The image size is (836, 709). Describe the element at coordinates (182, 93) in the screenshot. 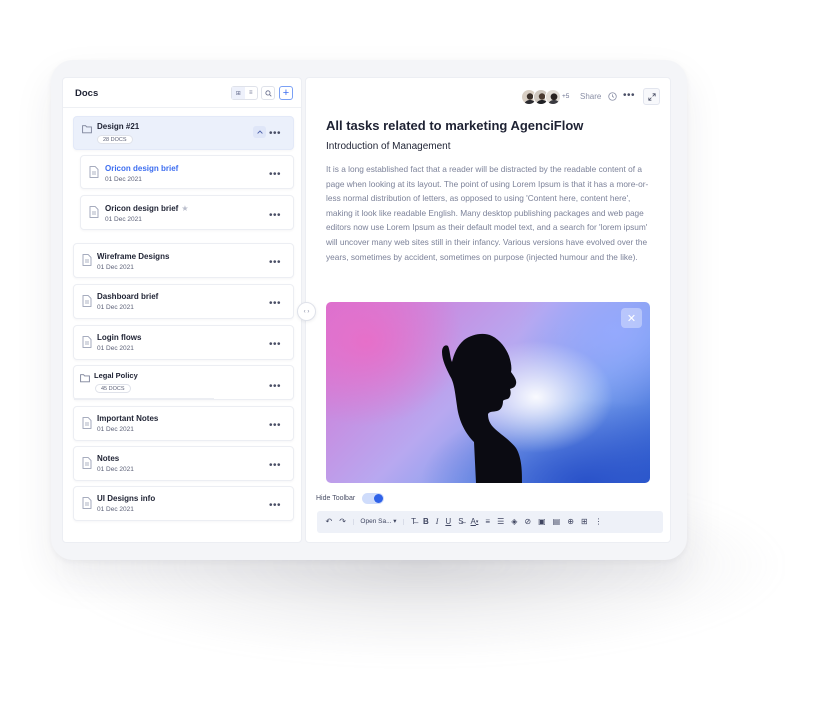

I see `sidebar-header: Docs ⊞ ≡ +` at that location.